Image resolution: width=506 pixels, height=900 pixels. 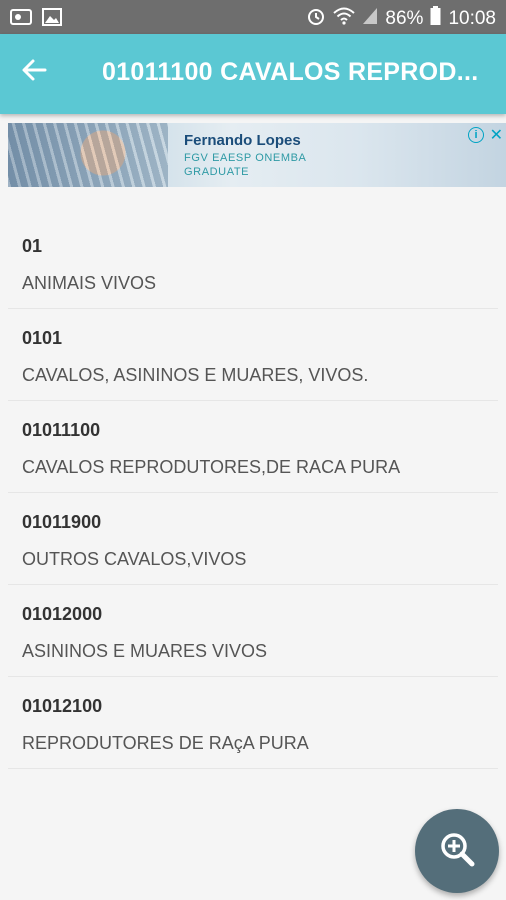 I want to click on list-item: 0101 CAVALOS, ASININOS E MUARES, VIVOS., so click(x=253, y=355).